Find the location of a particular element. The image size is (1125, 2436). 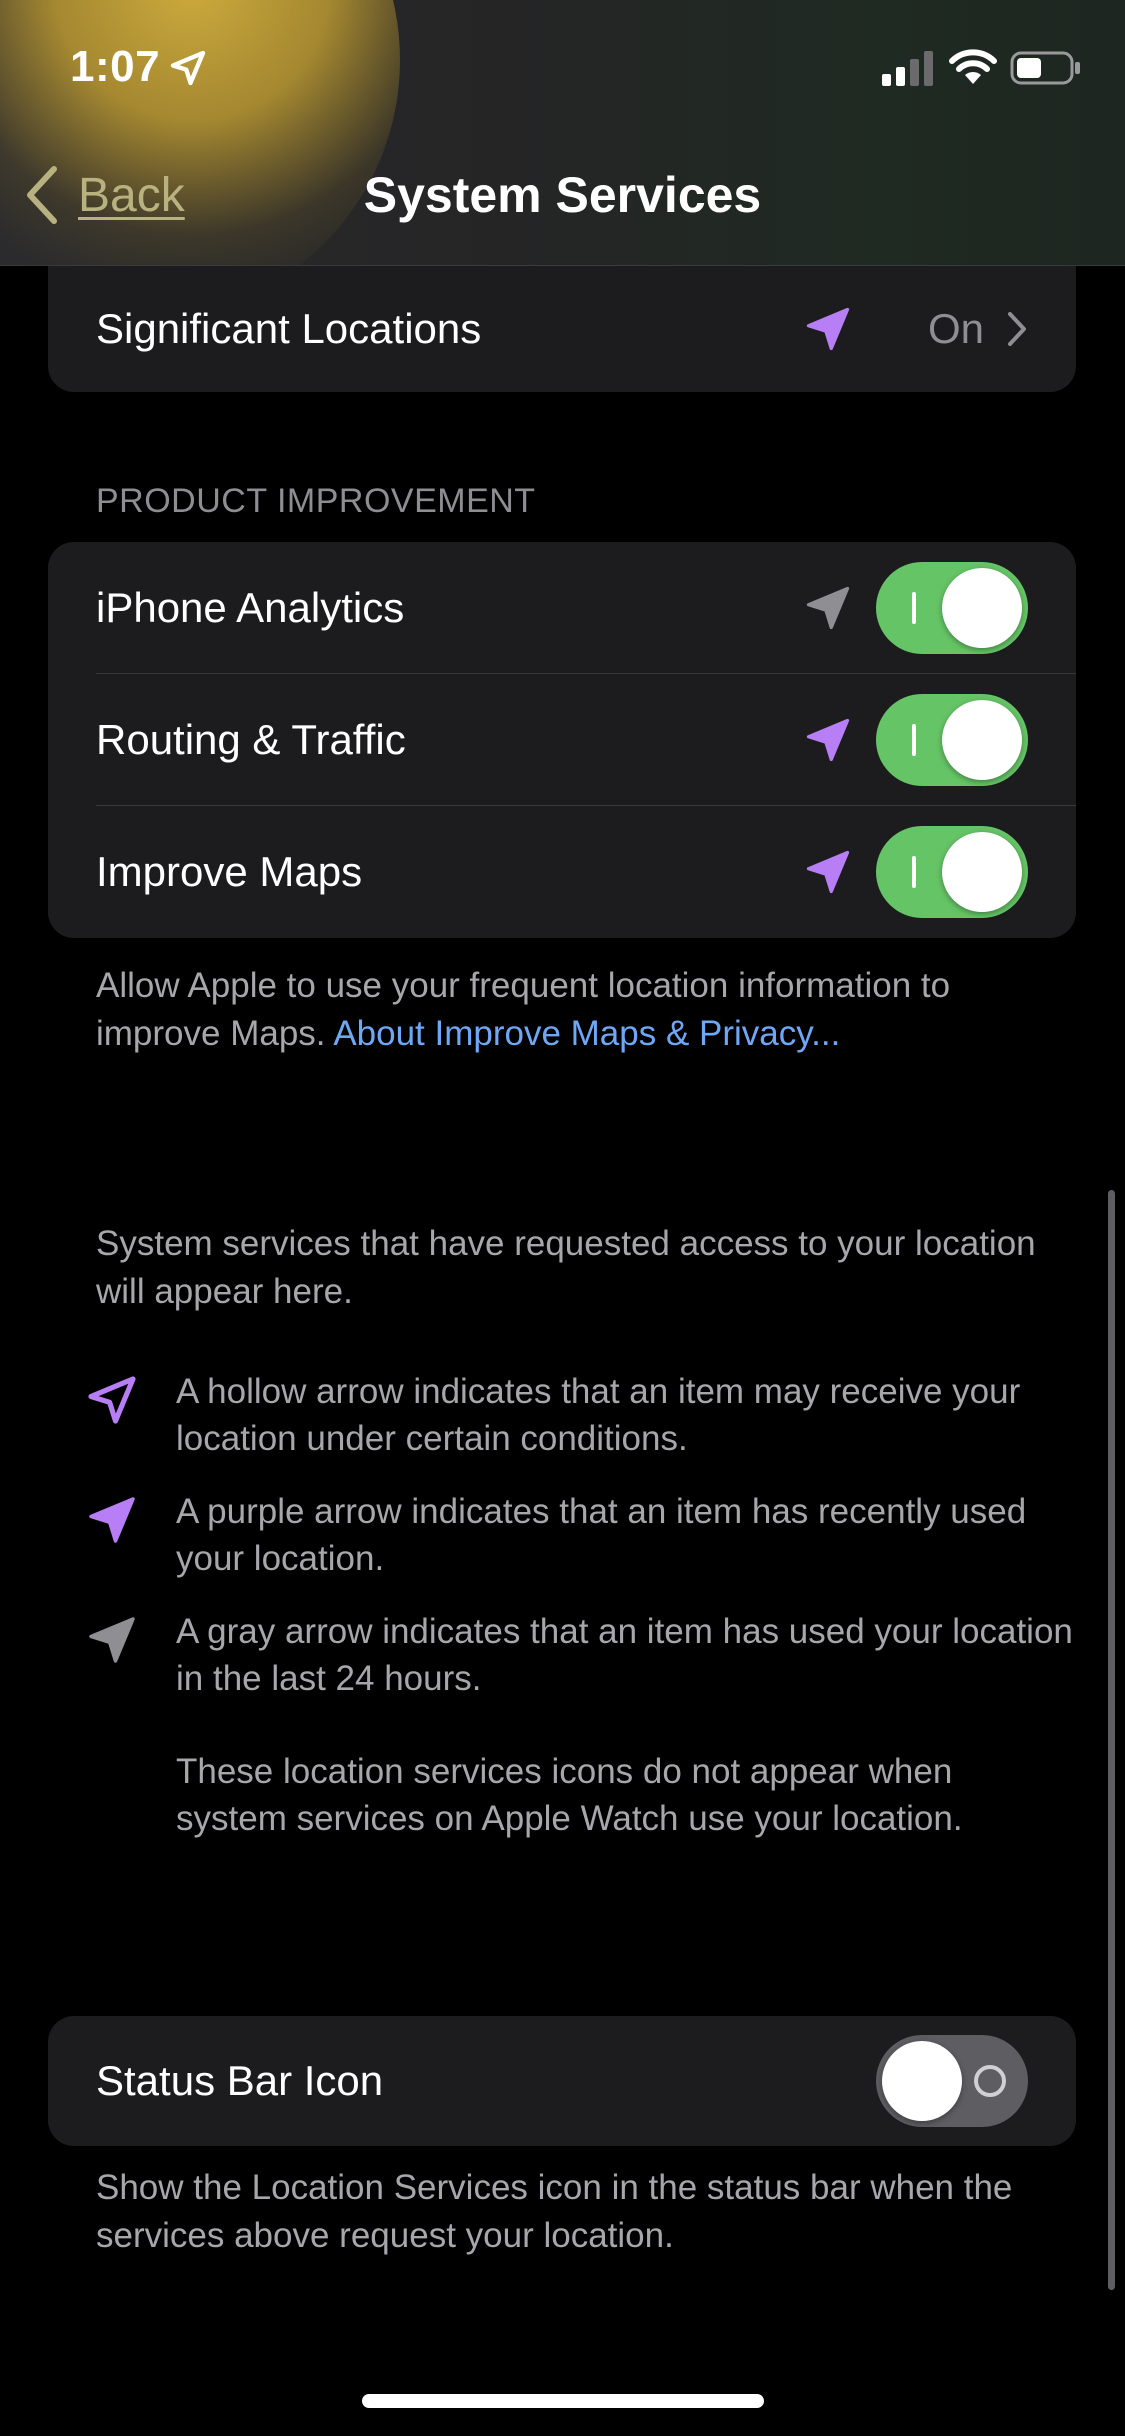

routing-traffic-toggle is located at coordinates (952, 740).